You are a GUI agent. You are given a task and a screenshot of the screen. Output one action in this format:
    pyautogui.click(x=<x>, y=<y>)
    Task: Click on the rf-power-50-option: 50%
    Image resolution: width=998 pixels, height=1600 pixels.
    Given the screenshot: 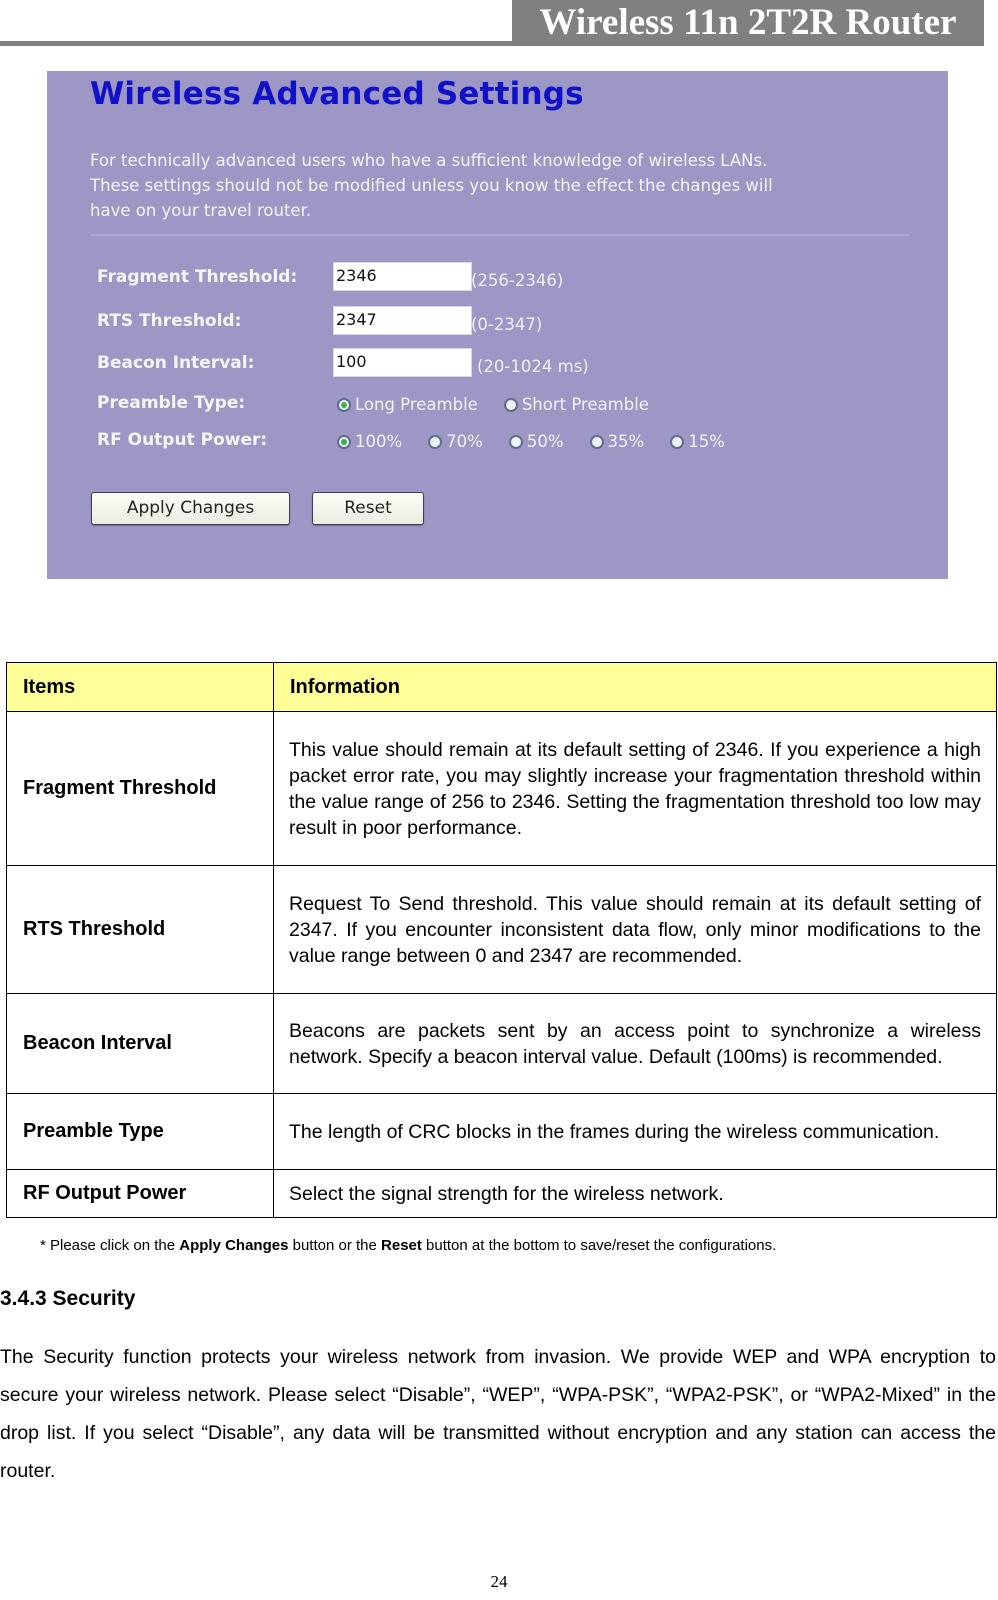 What is the action you would take?
    pyautogui.click(x=536, y=441)
    